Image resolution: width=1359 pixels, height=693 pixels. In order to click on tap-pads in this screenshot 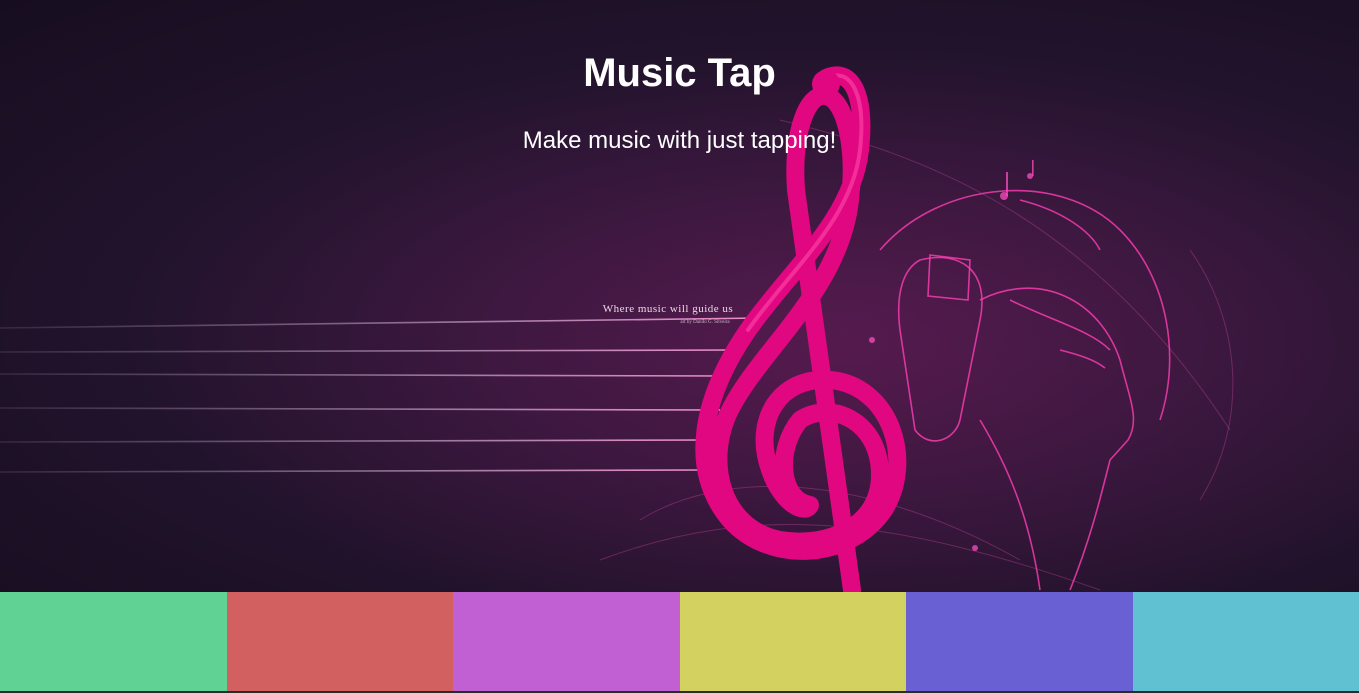, I will do `click(679, 641)`.